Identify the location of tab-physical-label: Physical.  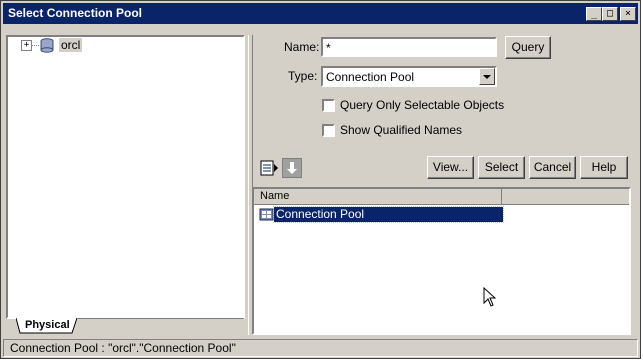
(47, 325).